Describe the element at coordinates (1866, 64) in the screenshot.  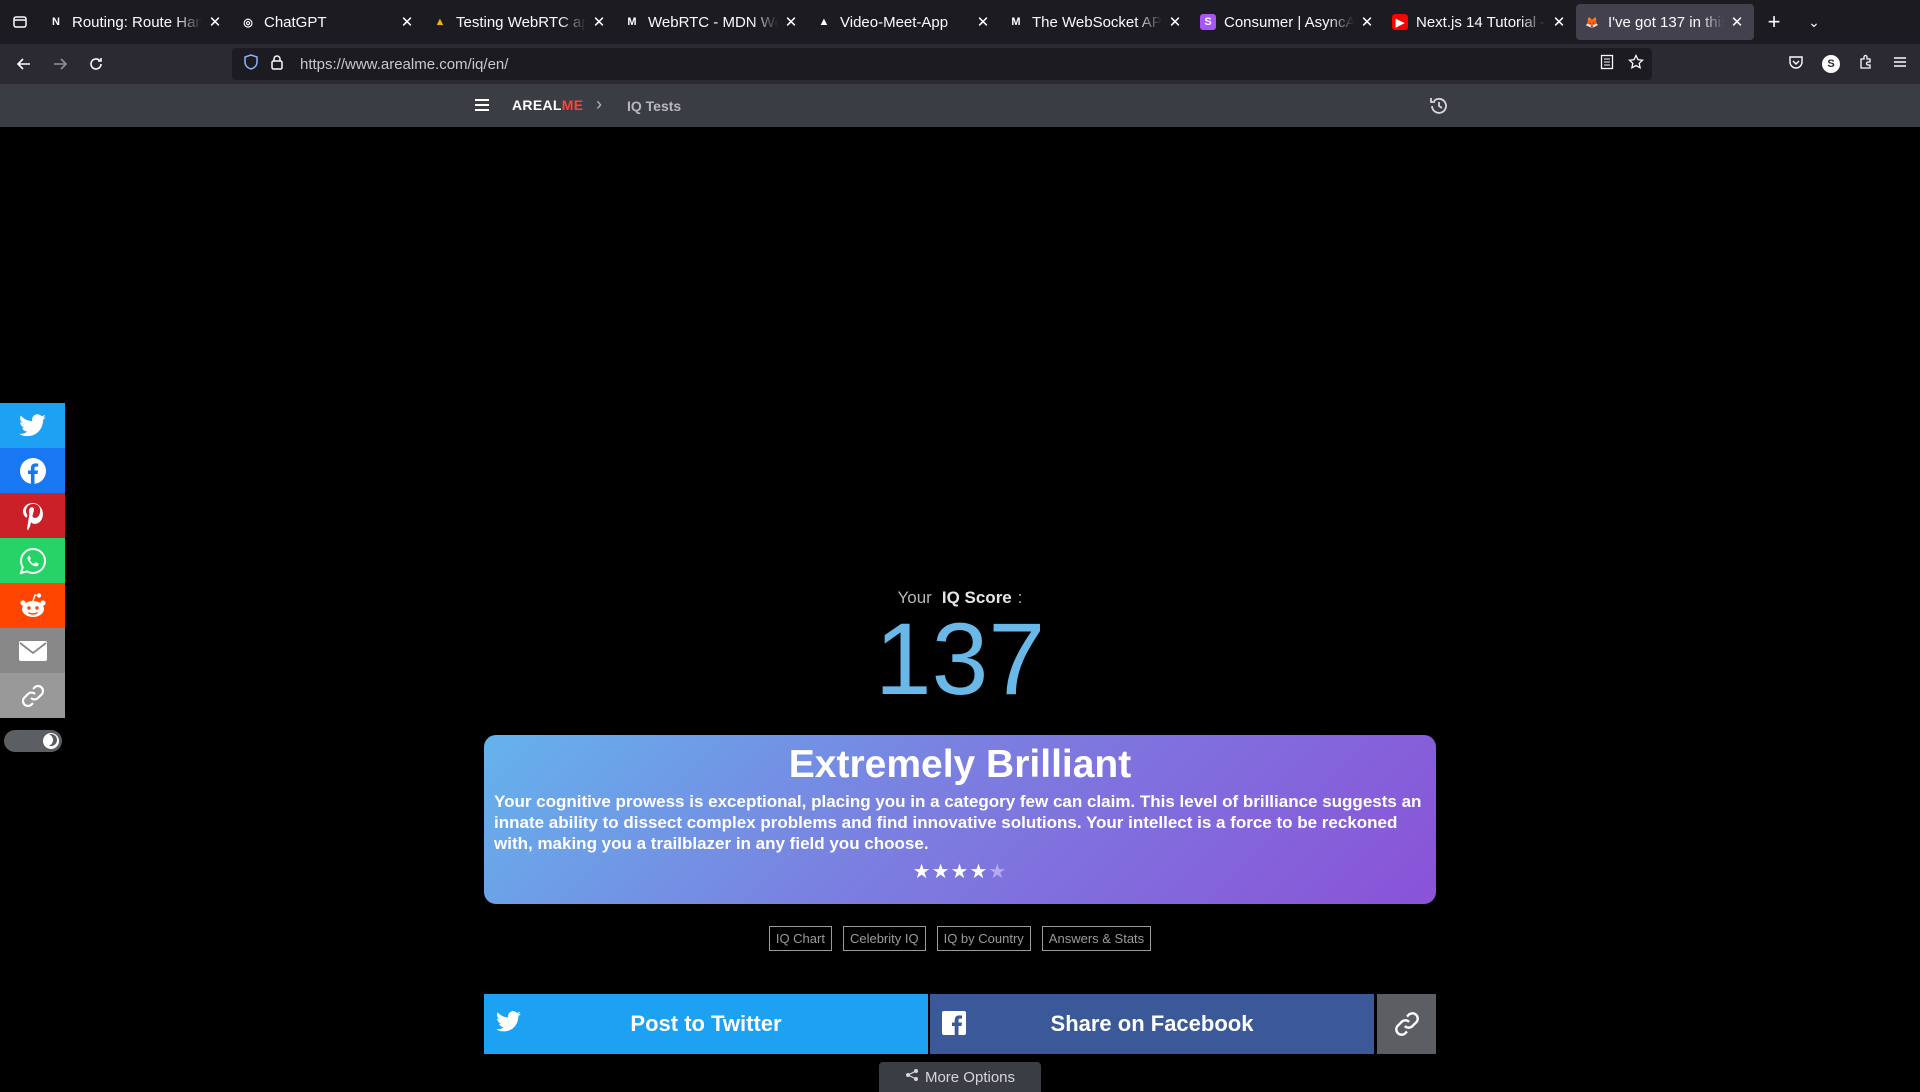
I see `extensions-icon` at that location.